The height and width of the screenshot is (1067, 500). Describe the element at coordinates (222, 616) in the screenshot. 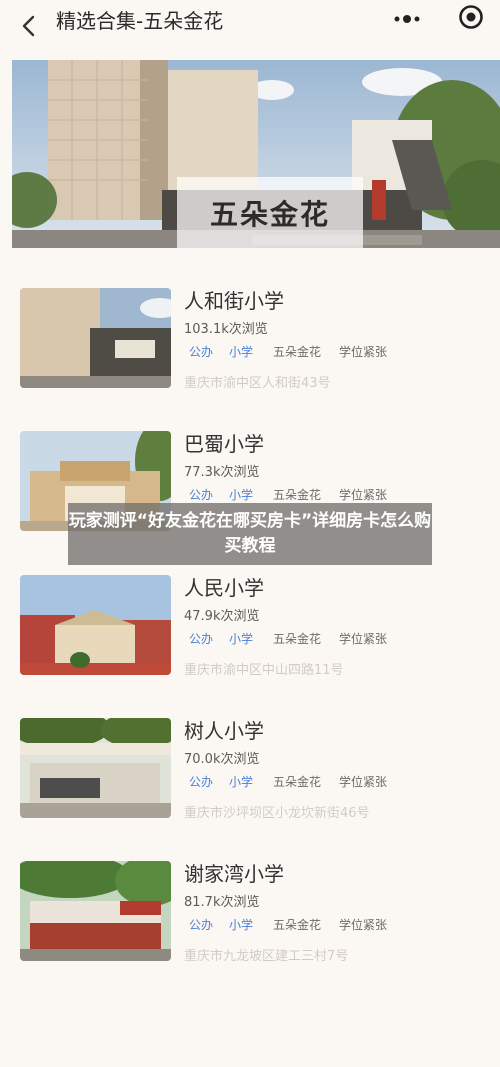

I see `view-count: 47.9k次浏览` at that location.